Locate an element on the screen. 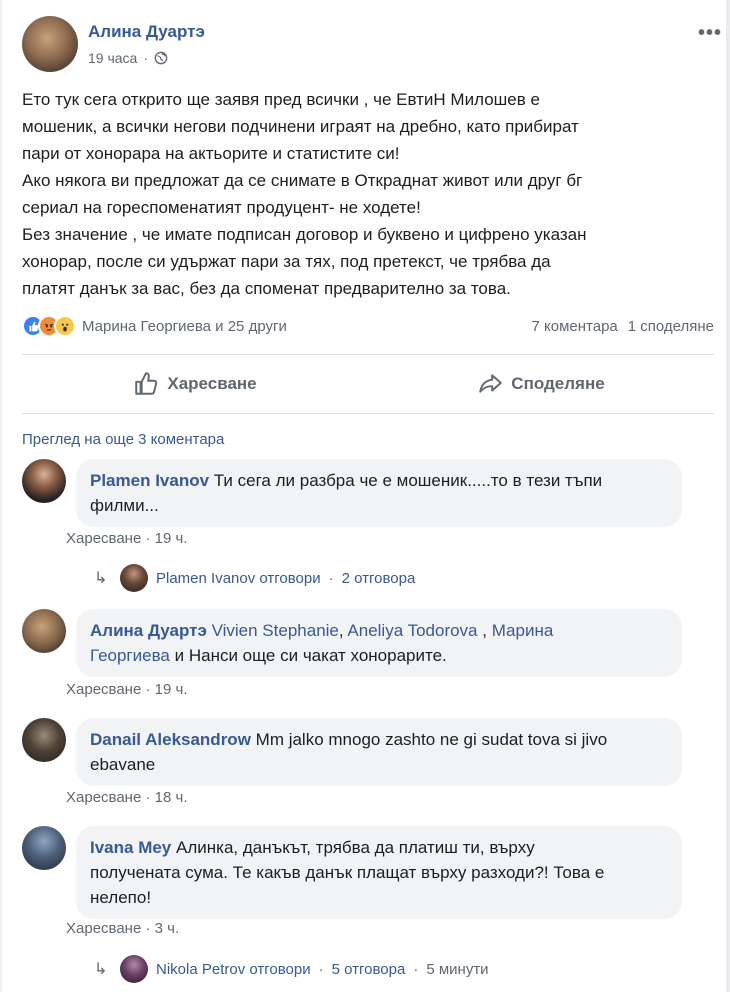 This screenshot has width=730, height=992. like-button: Харесване is located at coordinates (195, 384).